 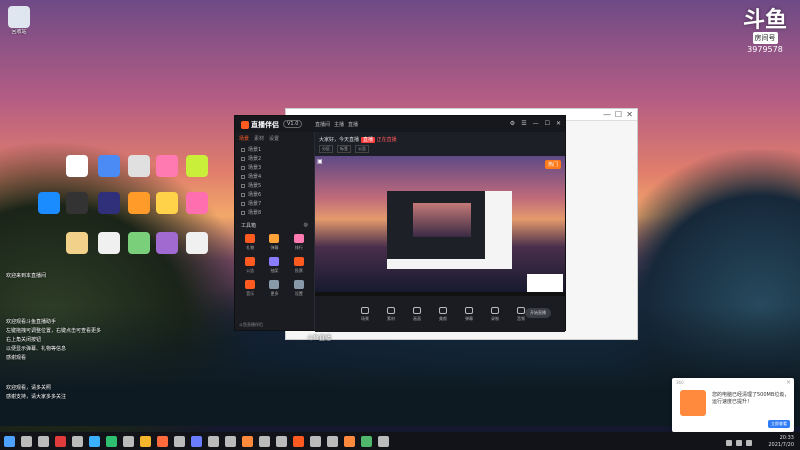 I want to click on scene-item: 场景1, so click(x=274, y=149).